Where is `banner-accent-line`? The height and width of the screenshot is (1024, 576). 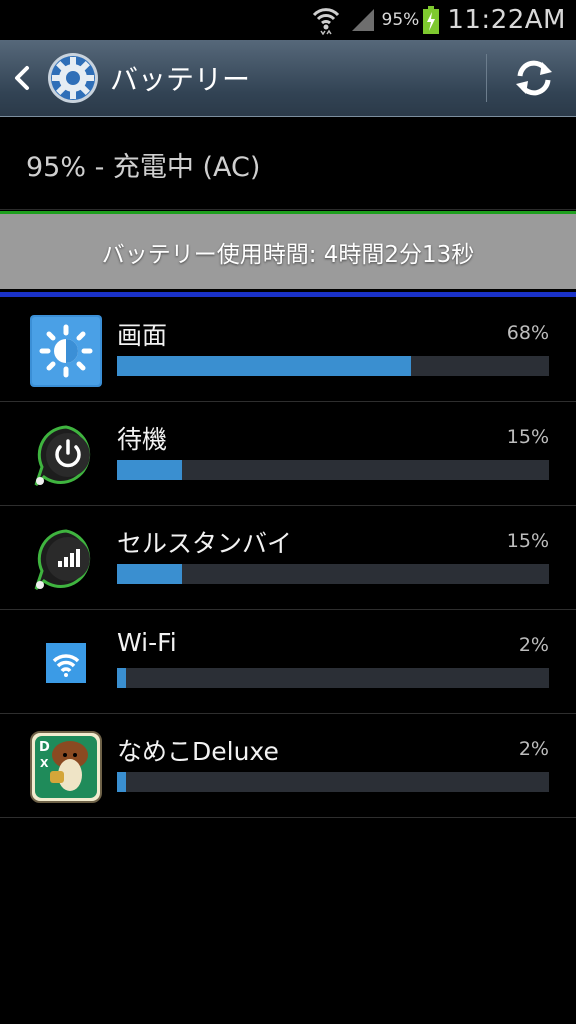
banner-accent-line is located at coordinates (288, 294).